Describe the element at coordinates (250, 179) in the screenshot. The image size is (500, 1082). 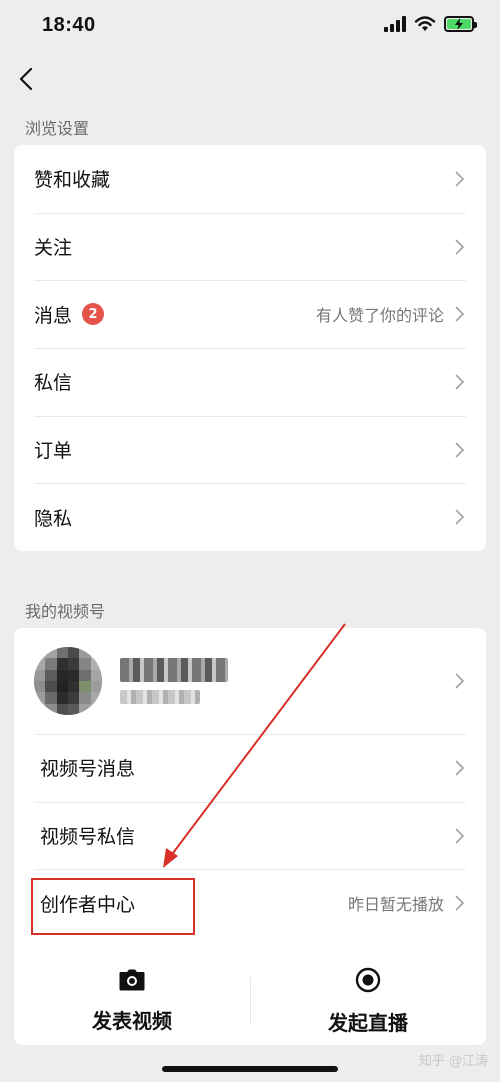
I see `likes-favorites-row: 赞和收藏` at that location.